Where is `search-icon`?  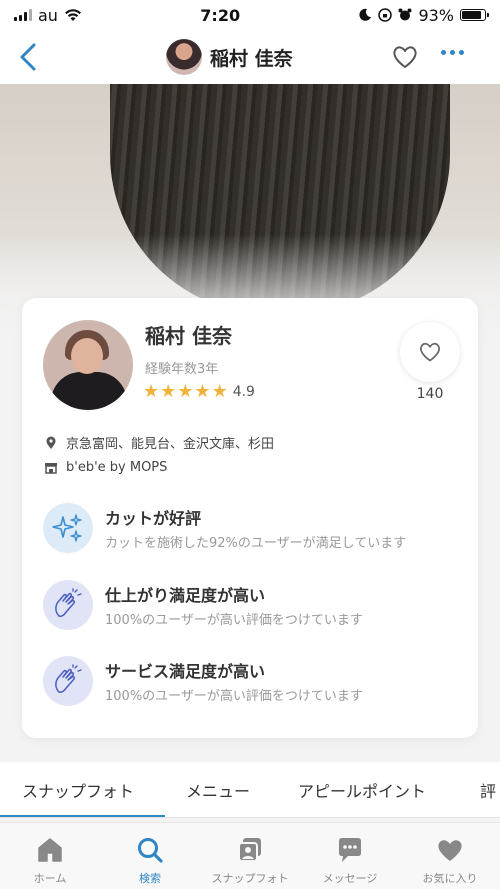 search-icon is located at coordinates (150, 850).